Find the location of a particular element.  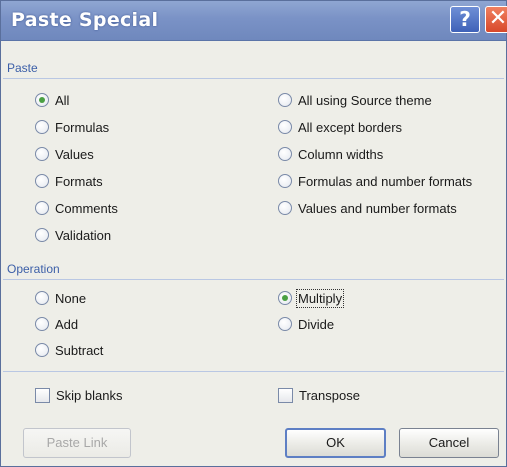

checkbox-section-divider is located at coordinates (253, 371).